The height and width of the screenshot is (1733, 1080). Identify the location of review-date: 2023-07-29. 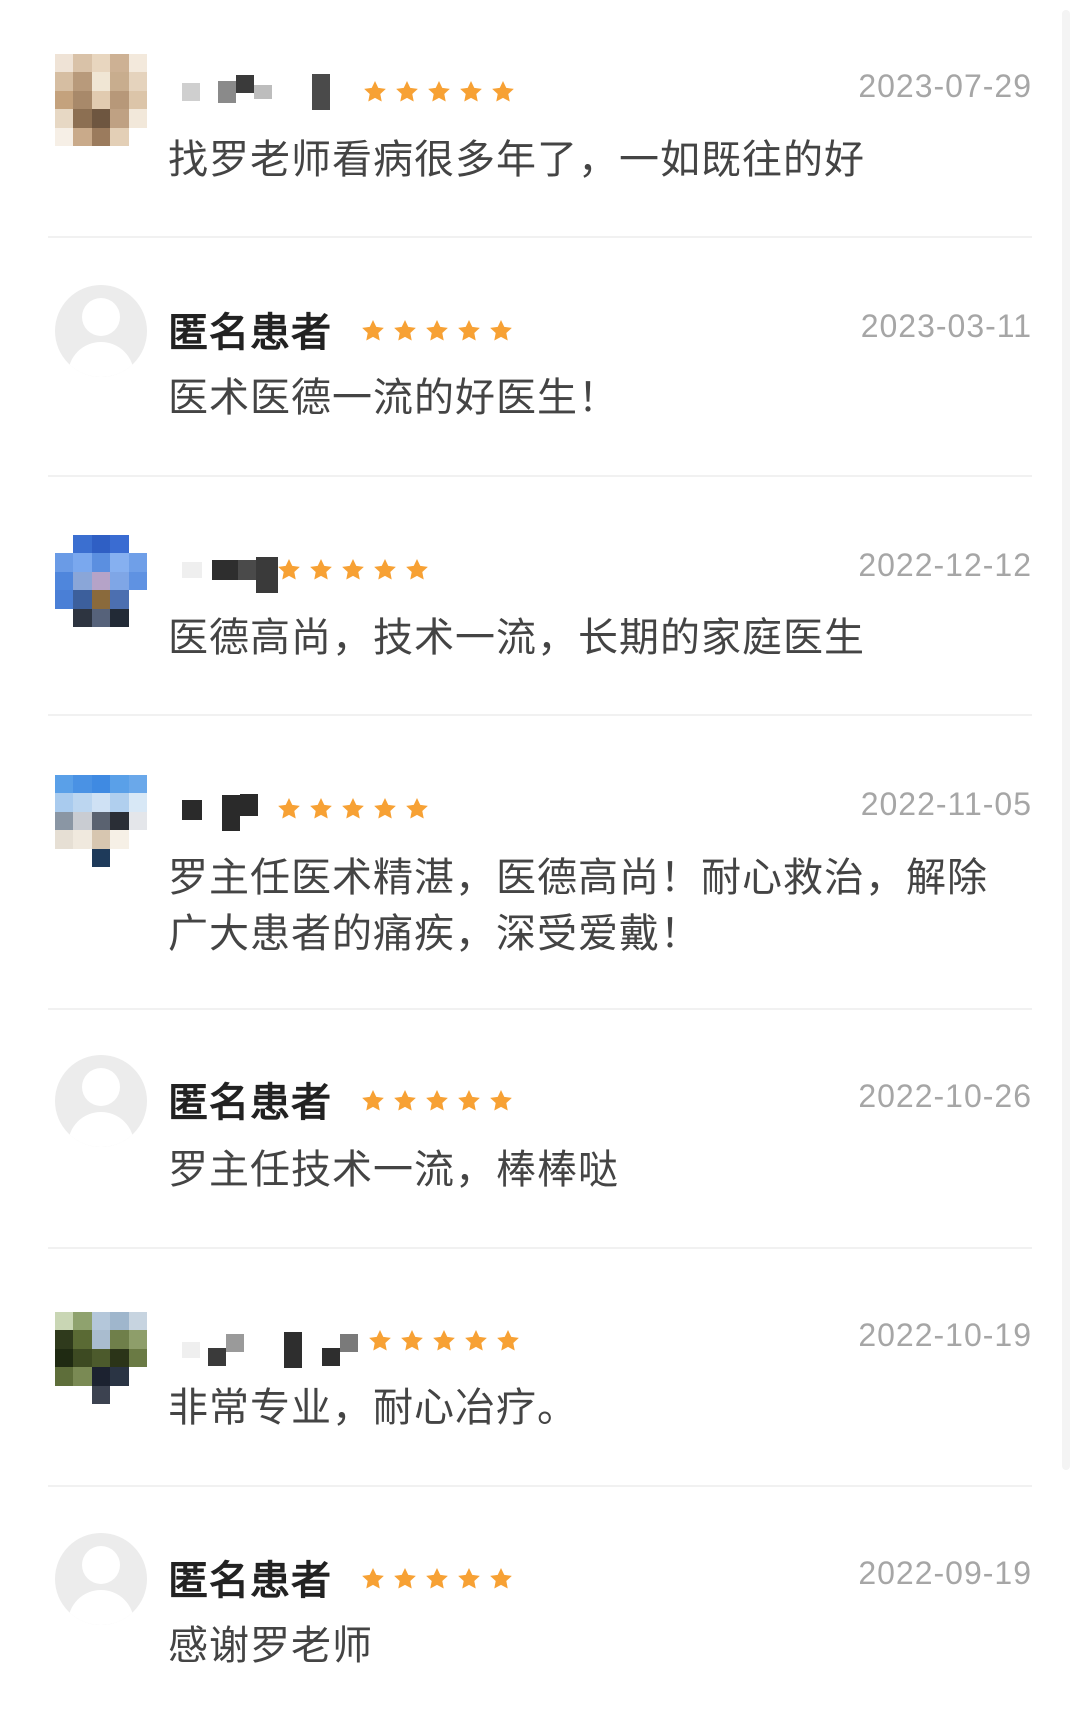
(945, 86).